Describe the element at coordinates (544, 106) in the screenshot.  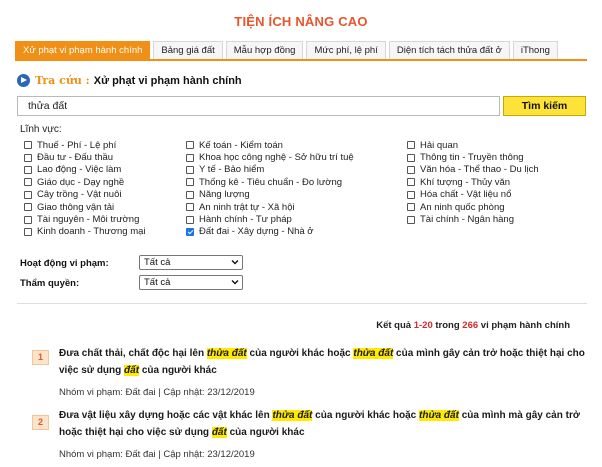
I see `search-button: Tìm kiếm` at that location.